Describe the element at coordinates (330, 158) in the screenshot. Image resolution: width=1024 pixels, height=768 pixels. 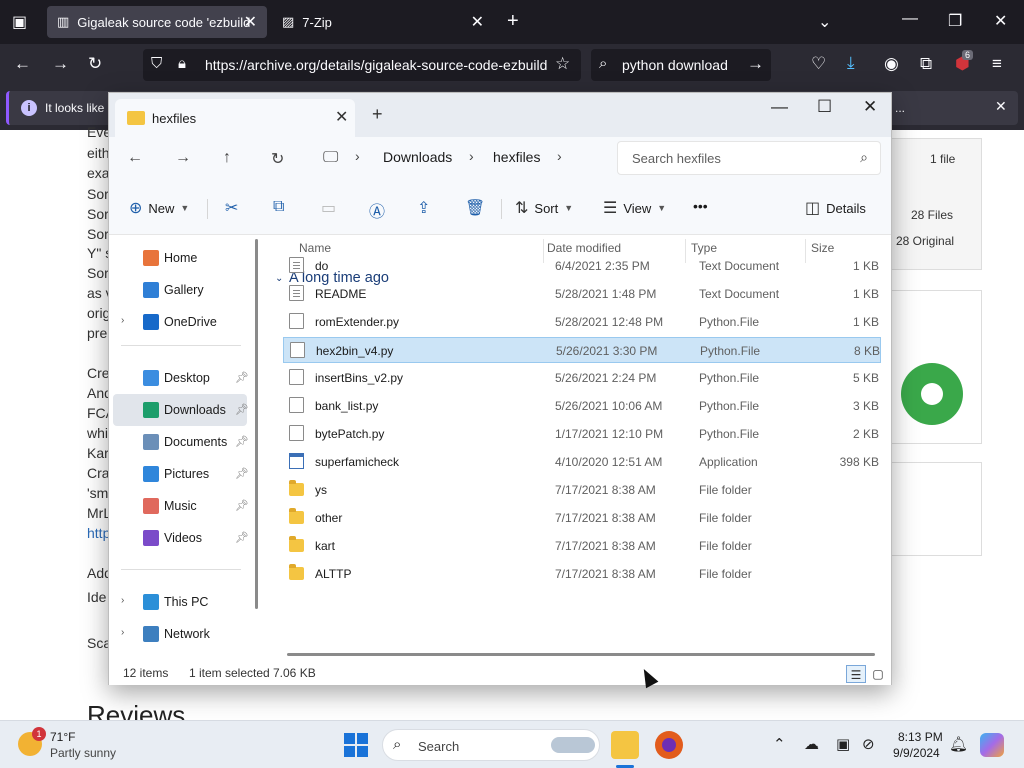
I see `monitor-icon: 🖵︎` at that location.